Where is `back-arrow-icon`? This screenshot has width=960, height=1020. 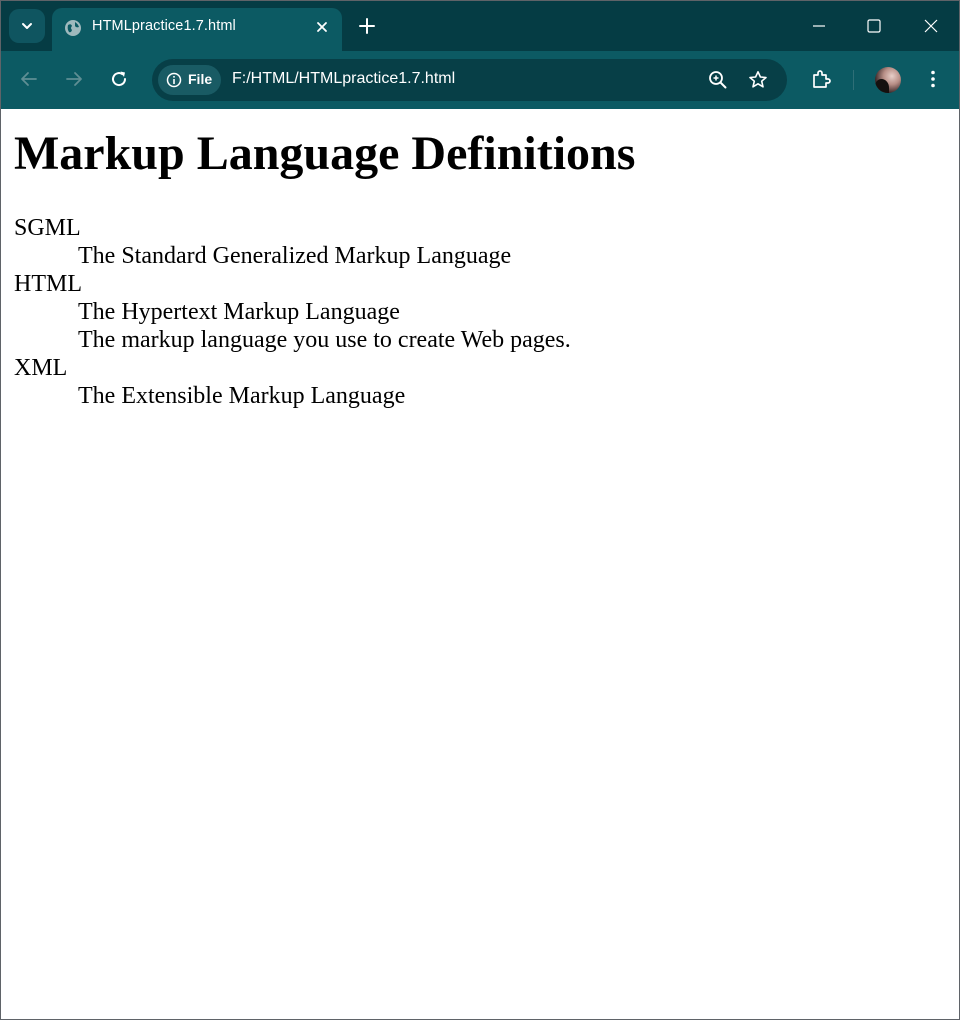
back-arrow-icon is located at coordinates (29, 79).